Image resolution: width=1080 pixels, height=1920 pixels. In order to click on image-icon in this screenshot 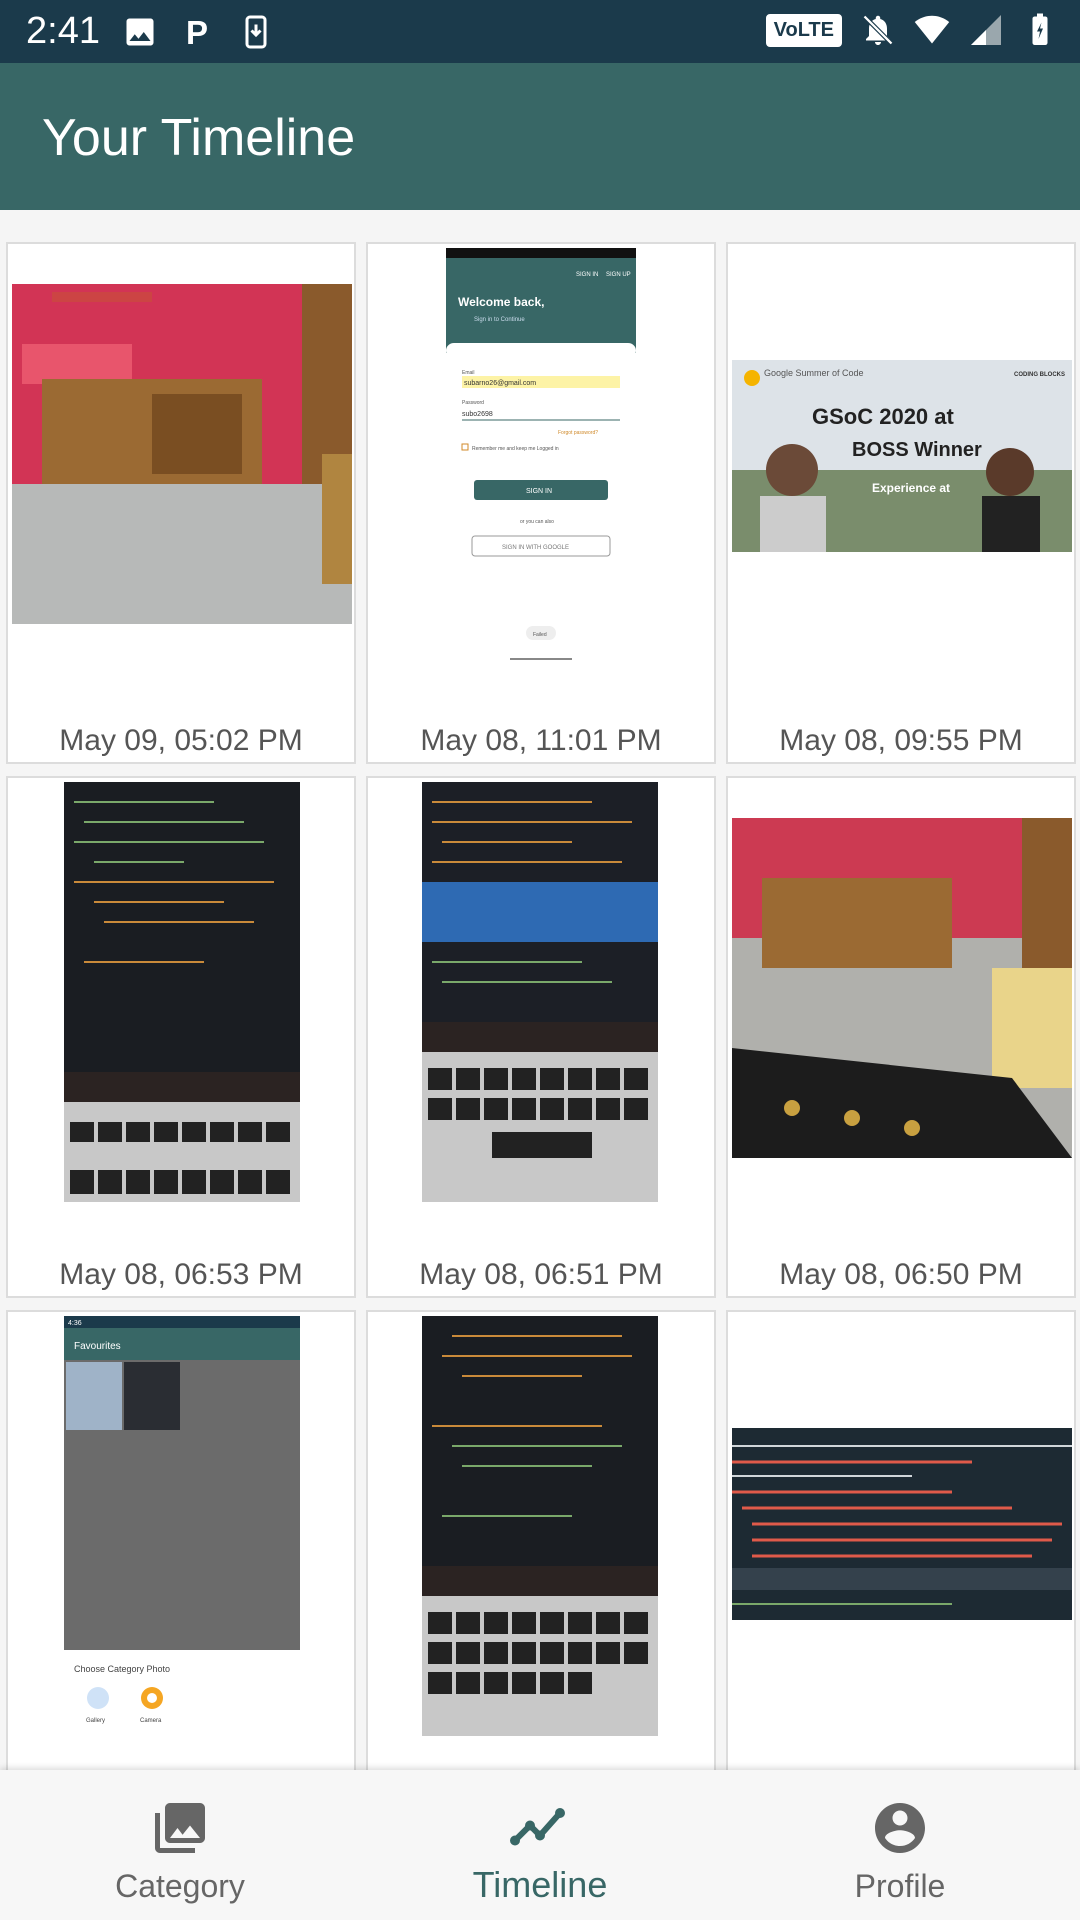, I will do `click(140, 32)`.